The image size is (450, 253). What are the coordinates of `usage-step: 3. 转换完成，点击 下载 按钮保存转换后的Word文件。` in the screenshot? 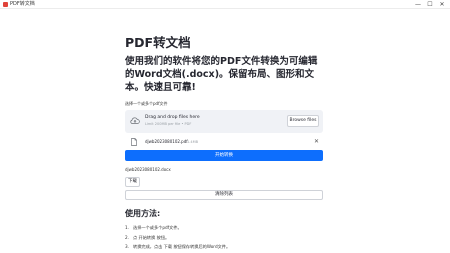 It's located at (178, 246).